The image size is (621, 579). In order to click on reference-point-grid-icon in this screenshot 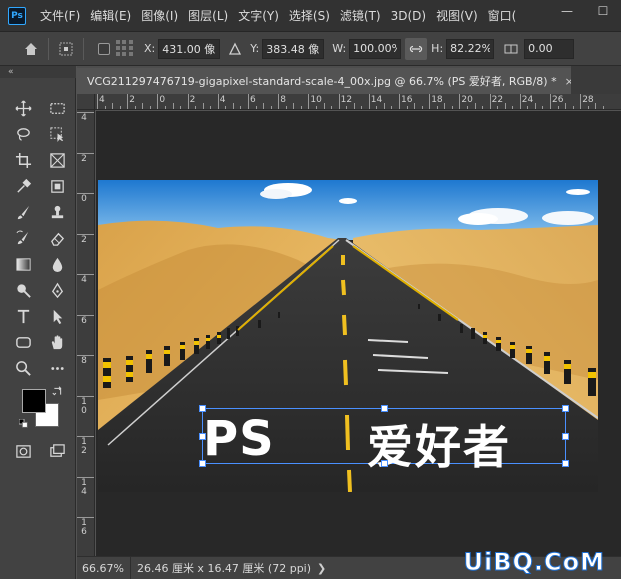, I will do `click(125, 48)`.